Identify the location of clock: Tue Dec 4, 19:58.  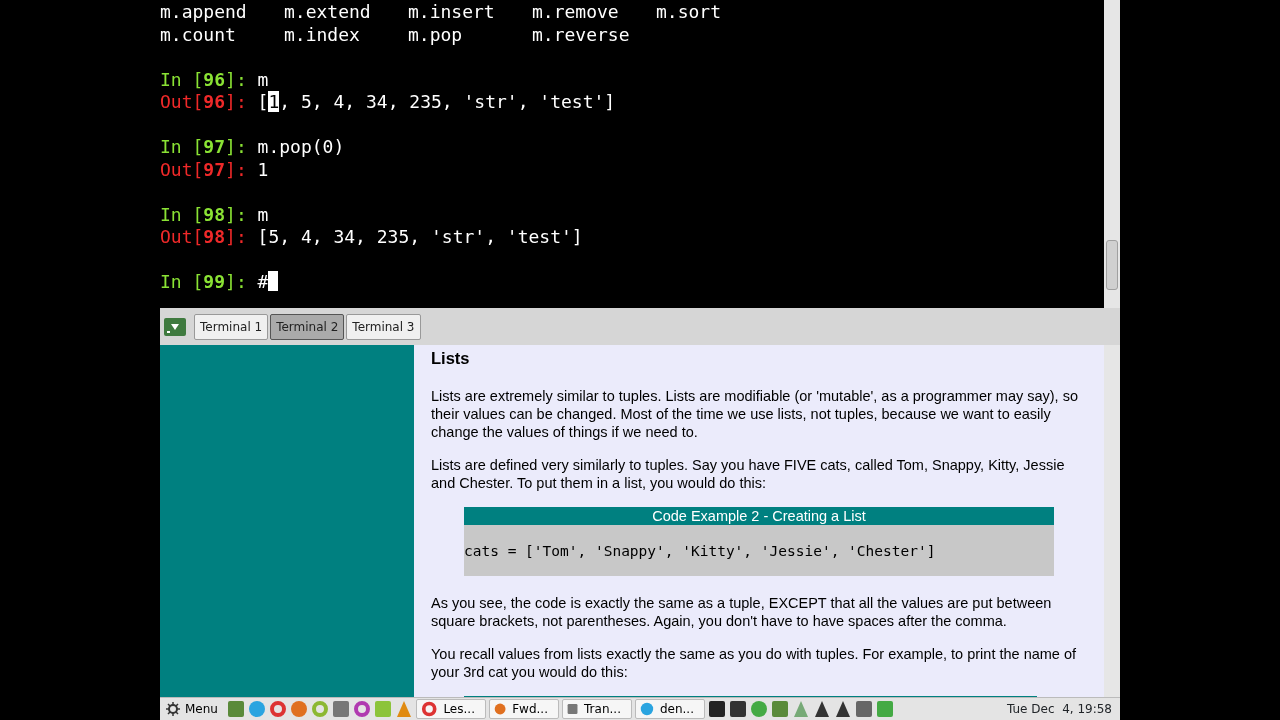
(1061, 709).